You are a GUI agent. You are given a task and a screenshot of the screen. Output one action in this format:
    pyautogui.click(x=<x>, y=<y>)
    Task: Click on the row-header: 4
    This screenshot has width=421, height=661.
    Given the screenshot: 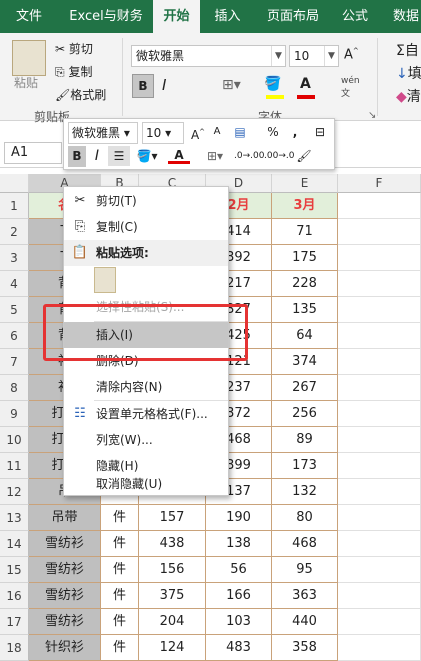 What is the action you would take?
    pyautogui.click(x=14, y=284)
    